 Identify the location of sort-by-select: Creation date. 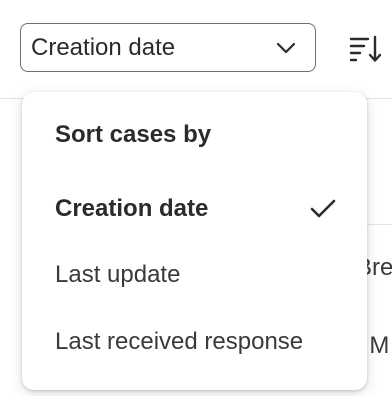
(168, 47).